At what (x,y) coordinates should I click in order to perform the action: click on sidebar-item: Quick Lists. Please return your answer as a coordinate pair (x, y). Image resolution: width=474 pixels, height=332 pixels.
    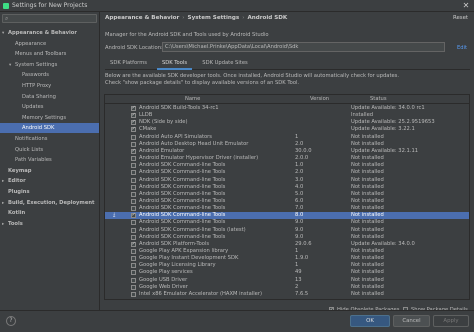
    Looking at the image, I should click on (49, 150).